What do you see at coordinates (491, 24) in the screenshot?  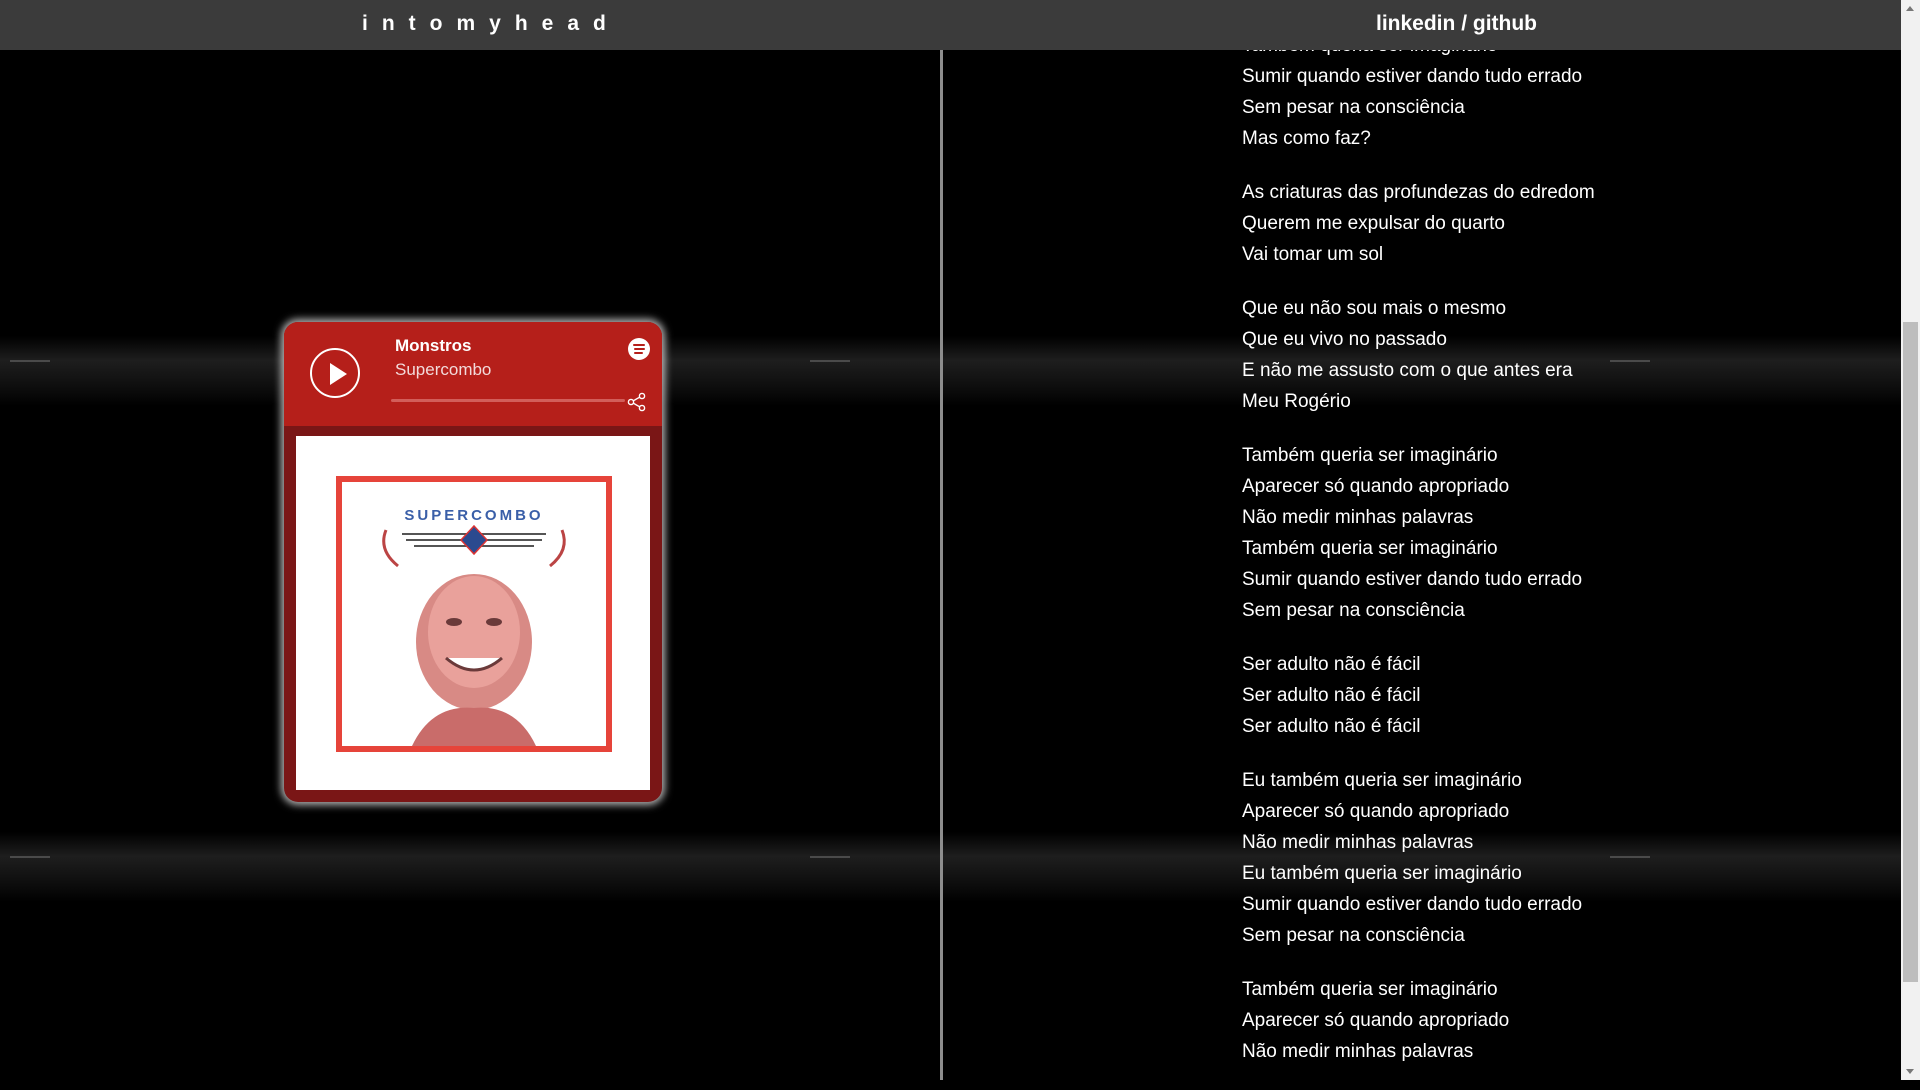 I see `site-brand: intomyhead` at bounding box center [491, 24].